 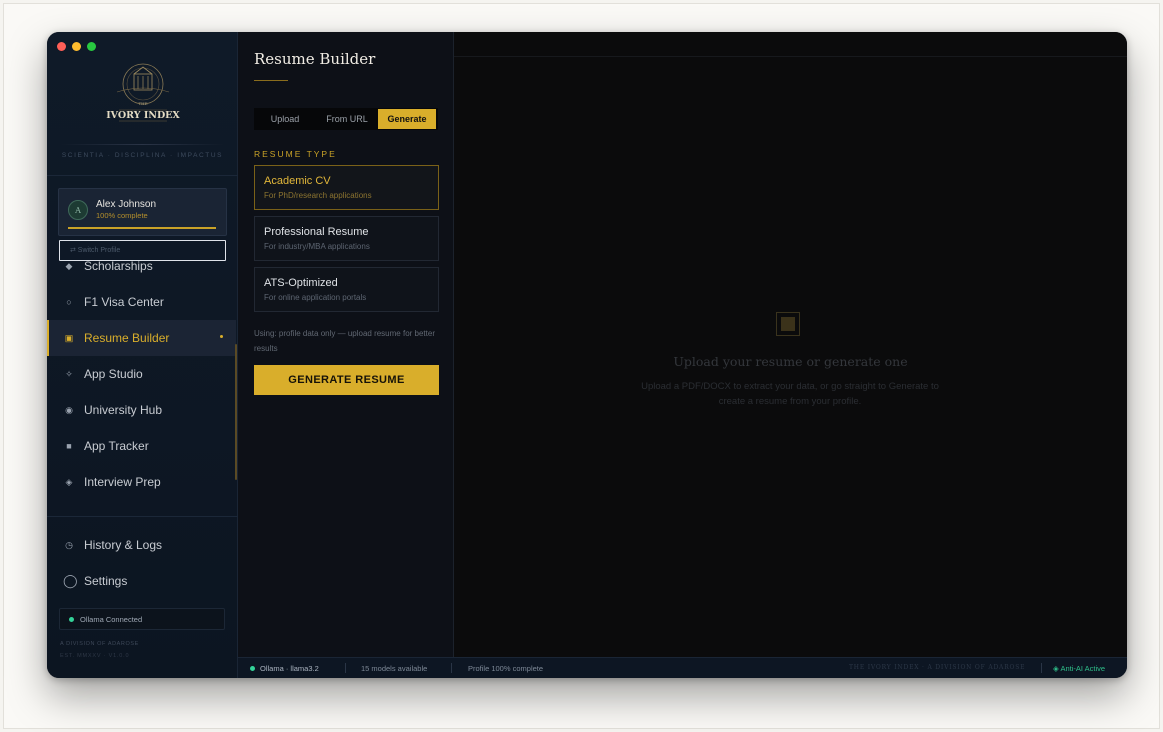 I want to click on window-controls, so click(x=76, y=46).